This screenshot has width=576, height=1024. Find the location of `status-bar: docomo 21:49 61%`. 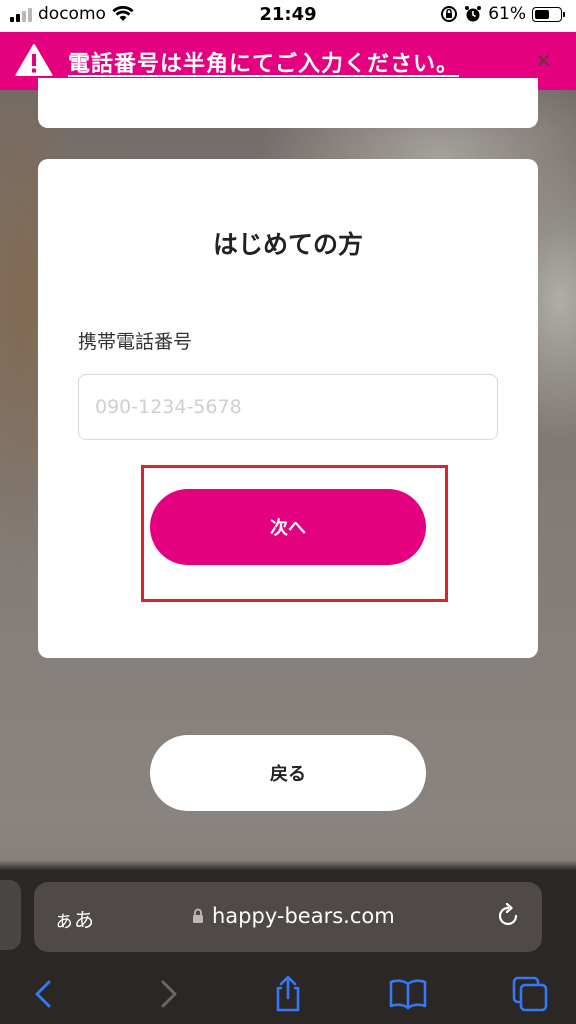

status-bar: docomo 21:49 61% is located at coordinates (288, 16).